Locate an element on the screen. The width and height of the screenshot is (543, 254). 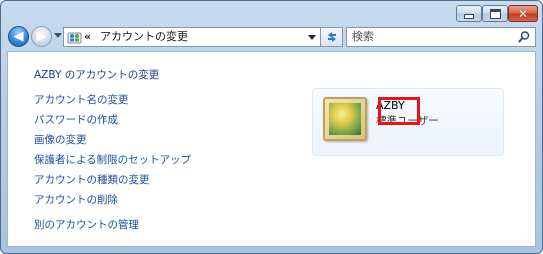
create-password-link: パスワードの作成 is located at coordinates (76, 120).